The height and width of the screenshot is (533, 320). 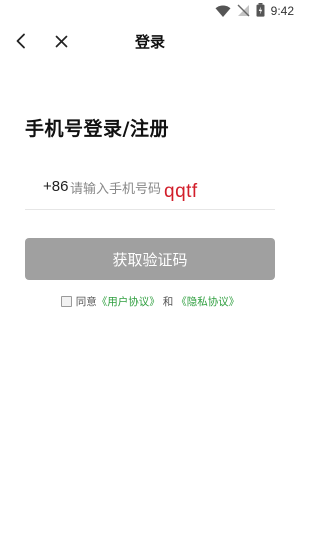 I want to click on battery-icon, so click(x=260, y=11).